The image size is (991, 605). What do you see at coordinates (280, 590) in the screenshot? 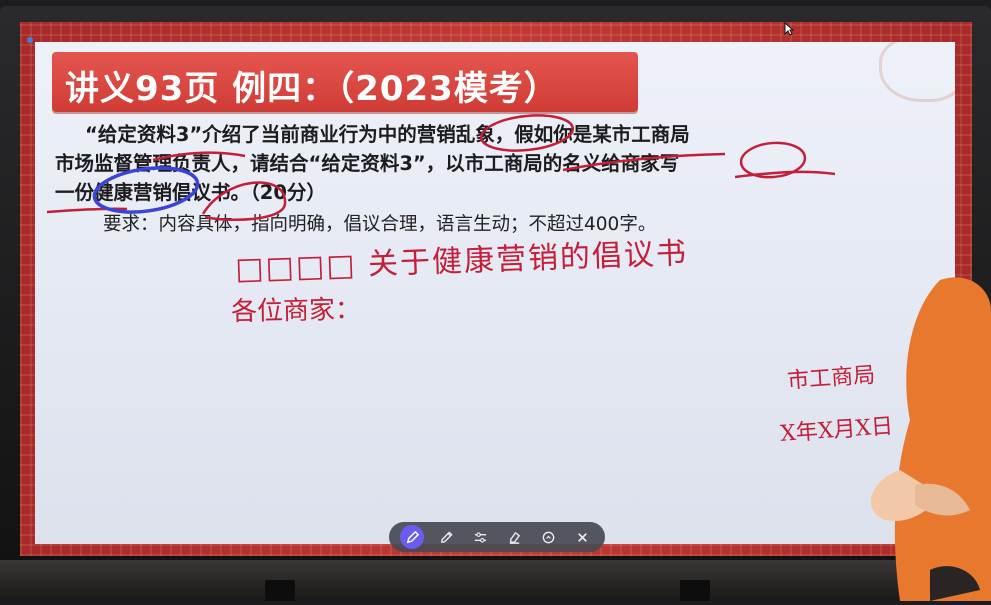
I see `stand-leg-left` at bounding box center [280, 590].